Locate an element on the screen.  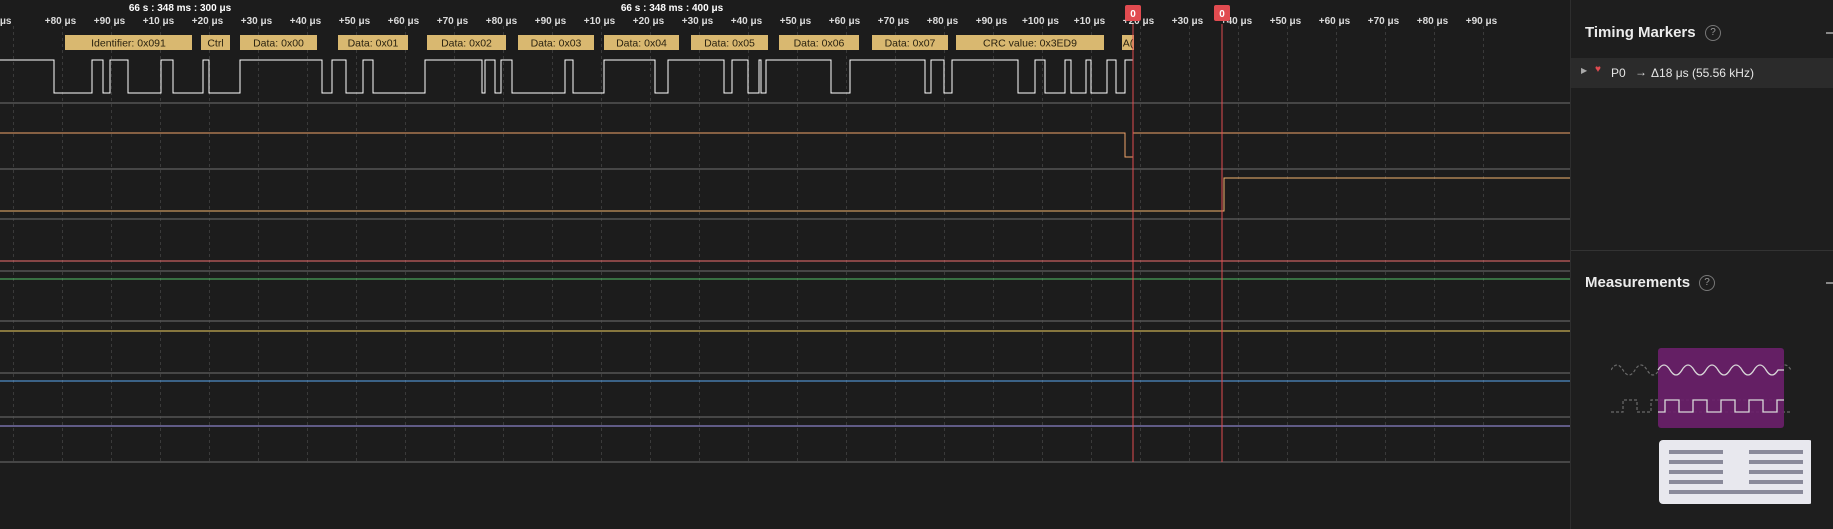
timing-markers-help-icon: ? is located at coordinates (1713, 33).